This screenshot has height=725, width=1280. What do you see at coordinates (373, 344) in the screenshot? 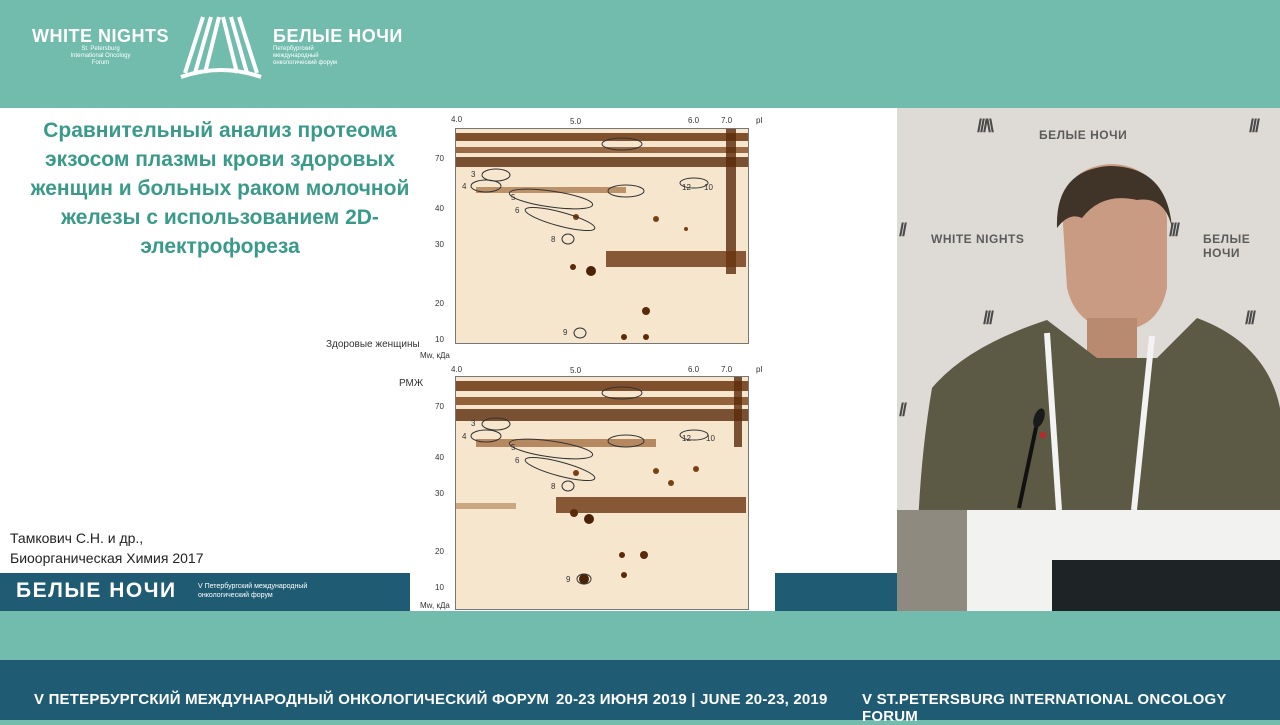
I see `gel1-group-label: Здоровые женщины` at bounding box center [373, 344].